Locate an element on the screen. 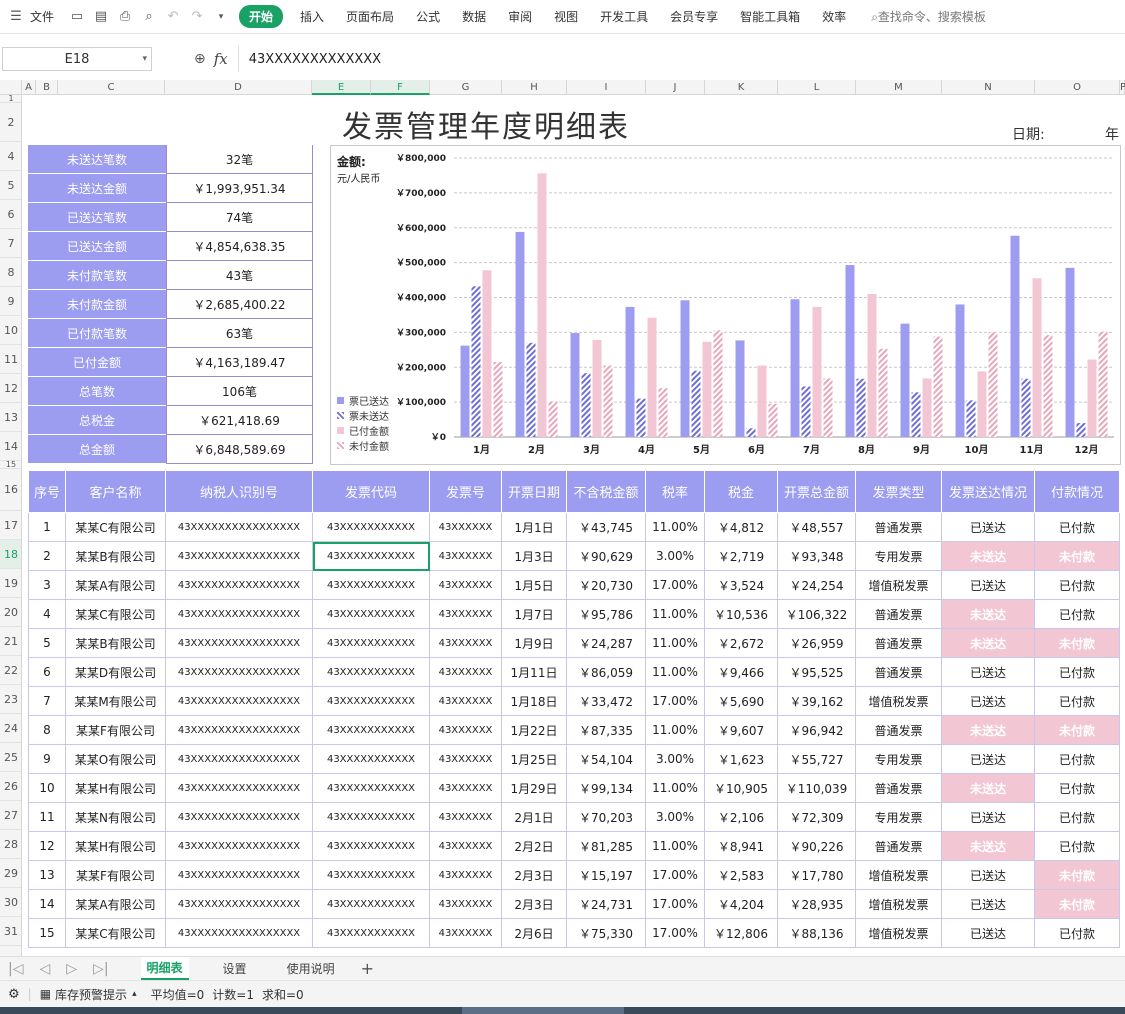 The width and height of the screenshot is (1125, 1014). next-sheet-icon: ▷ is located at coordinates (71, 969).